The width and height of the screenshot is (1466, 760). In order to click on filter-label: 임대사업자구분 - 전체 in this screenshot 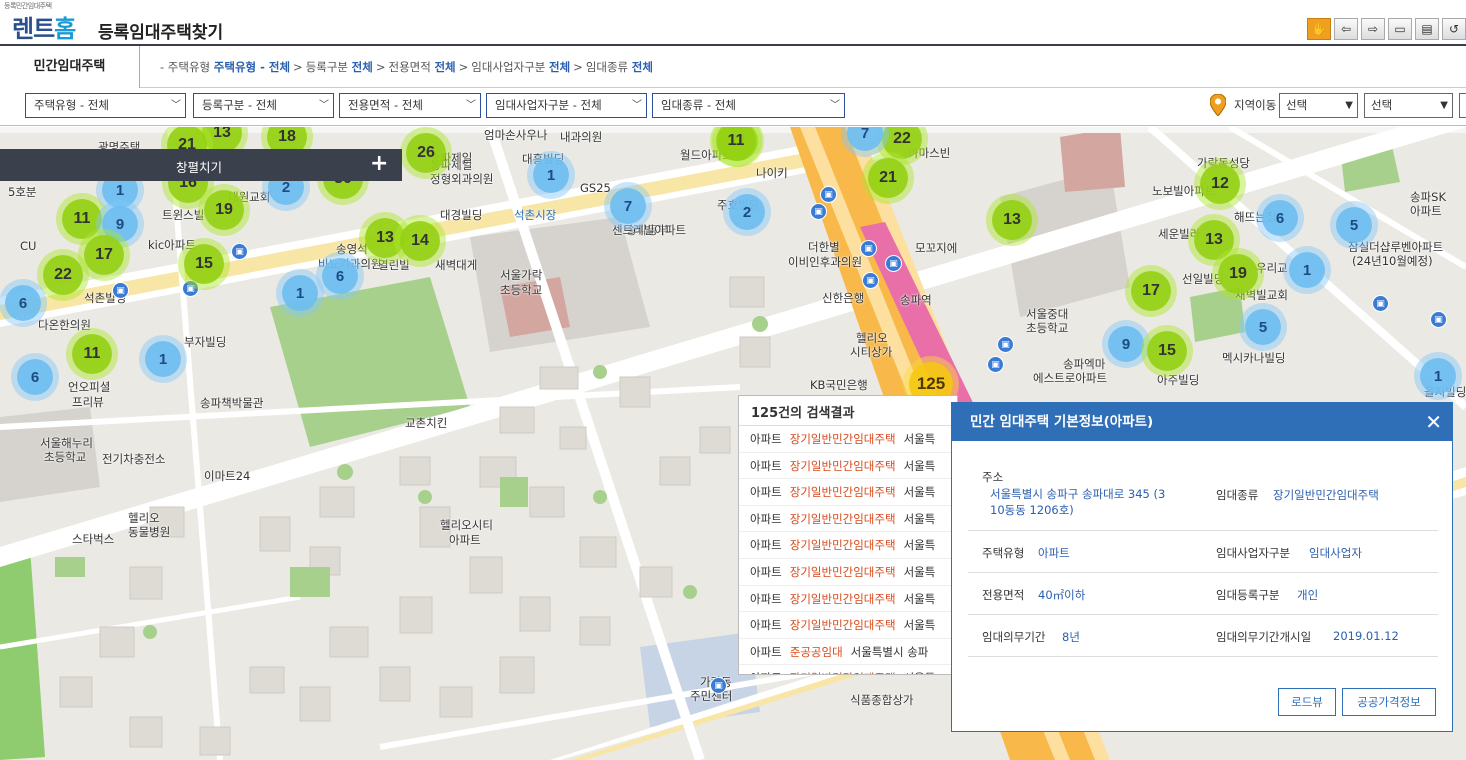, I will do `click(548, 105)`.